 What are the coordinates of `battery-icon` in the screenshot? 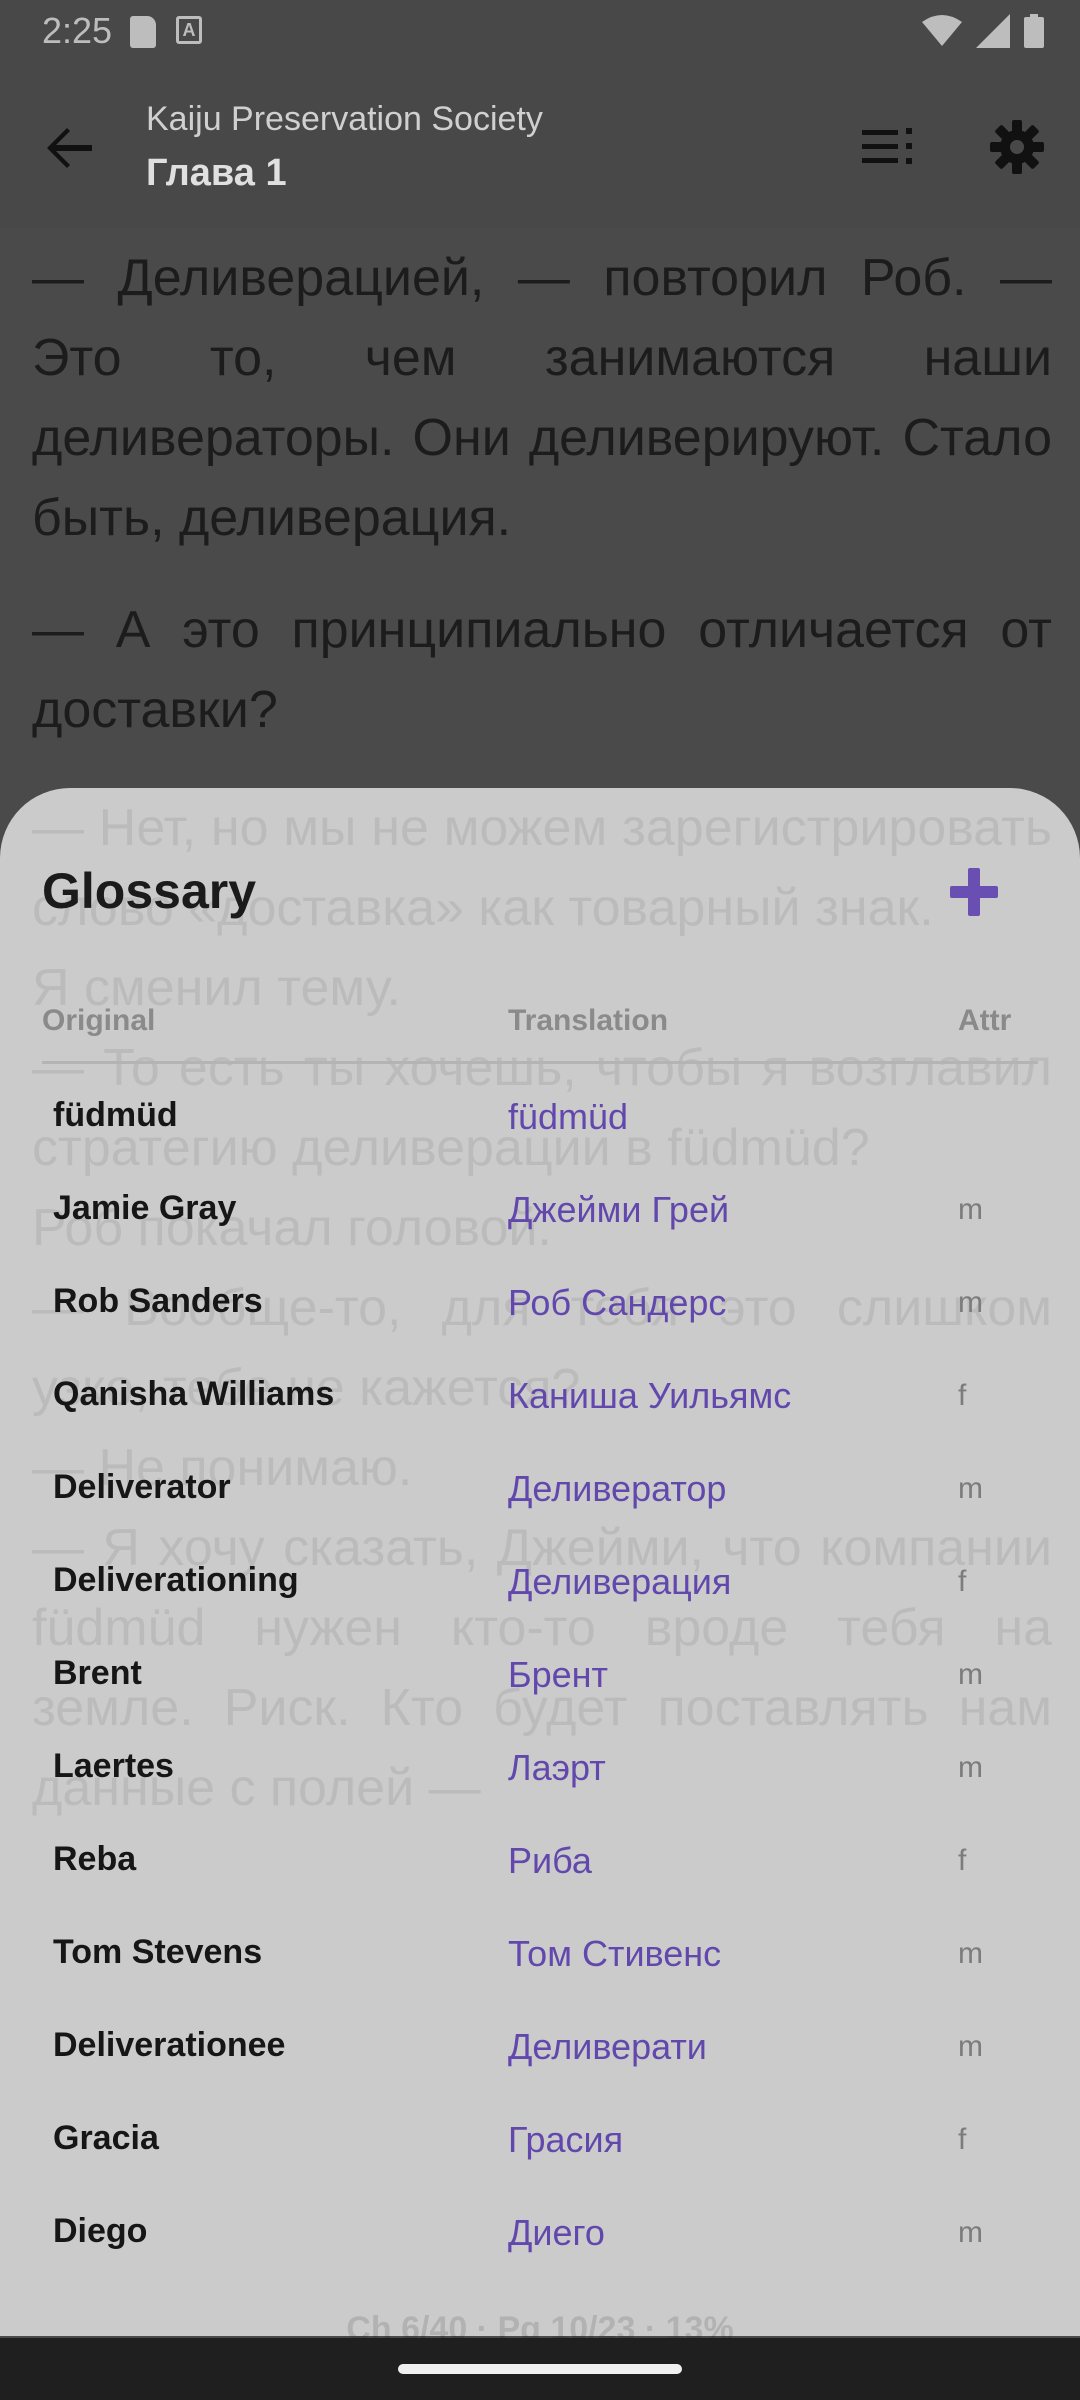 It's located at (1034, 31).